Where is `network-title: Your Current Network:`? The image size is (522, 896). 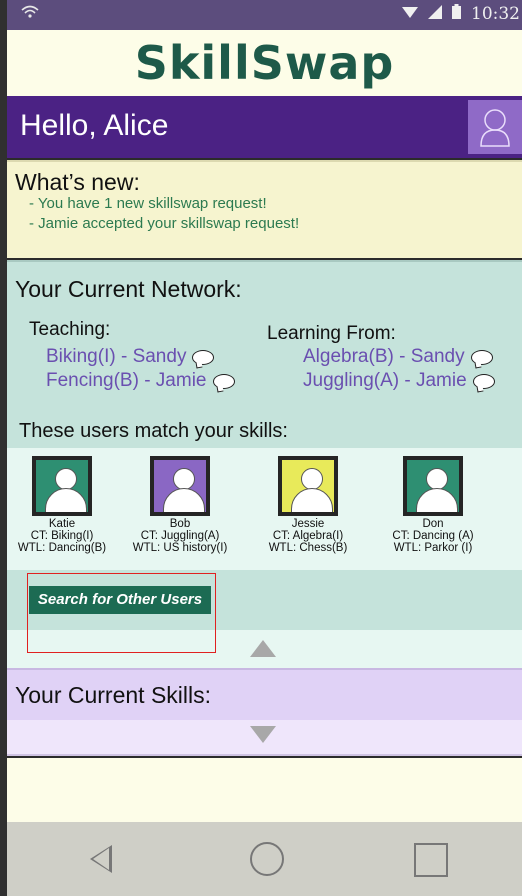
network-title: Your Current Network: is located at coordinates (128, 289).